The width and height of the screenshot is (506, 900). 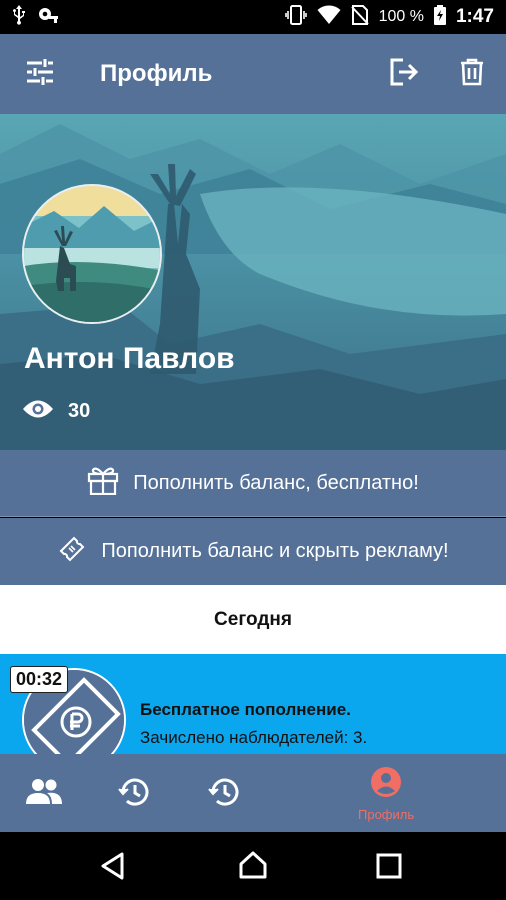 I want to click on back-icon, so click(x=113, y=868).